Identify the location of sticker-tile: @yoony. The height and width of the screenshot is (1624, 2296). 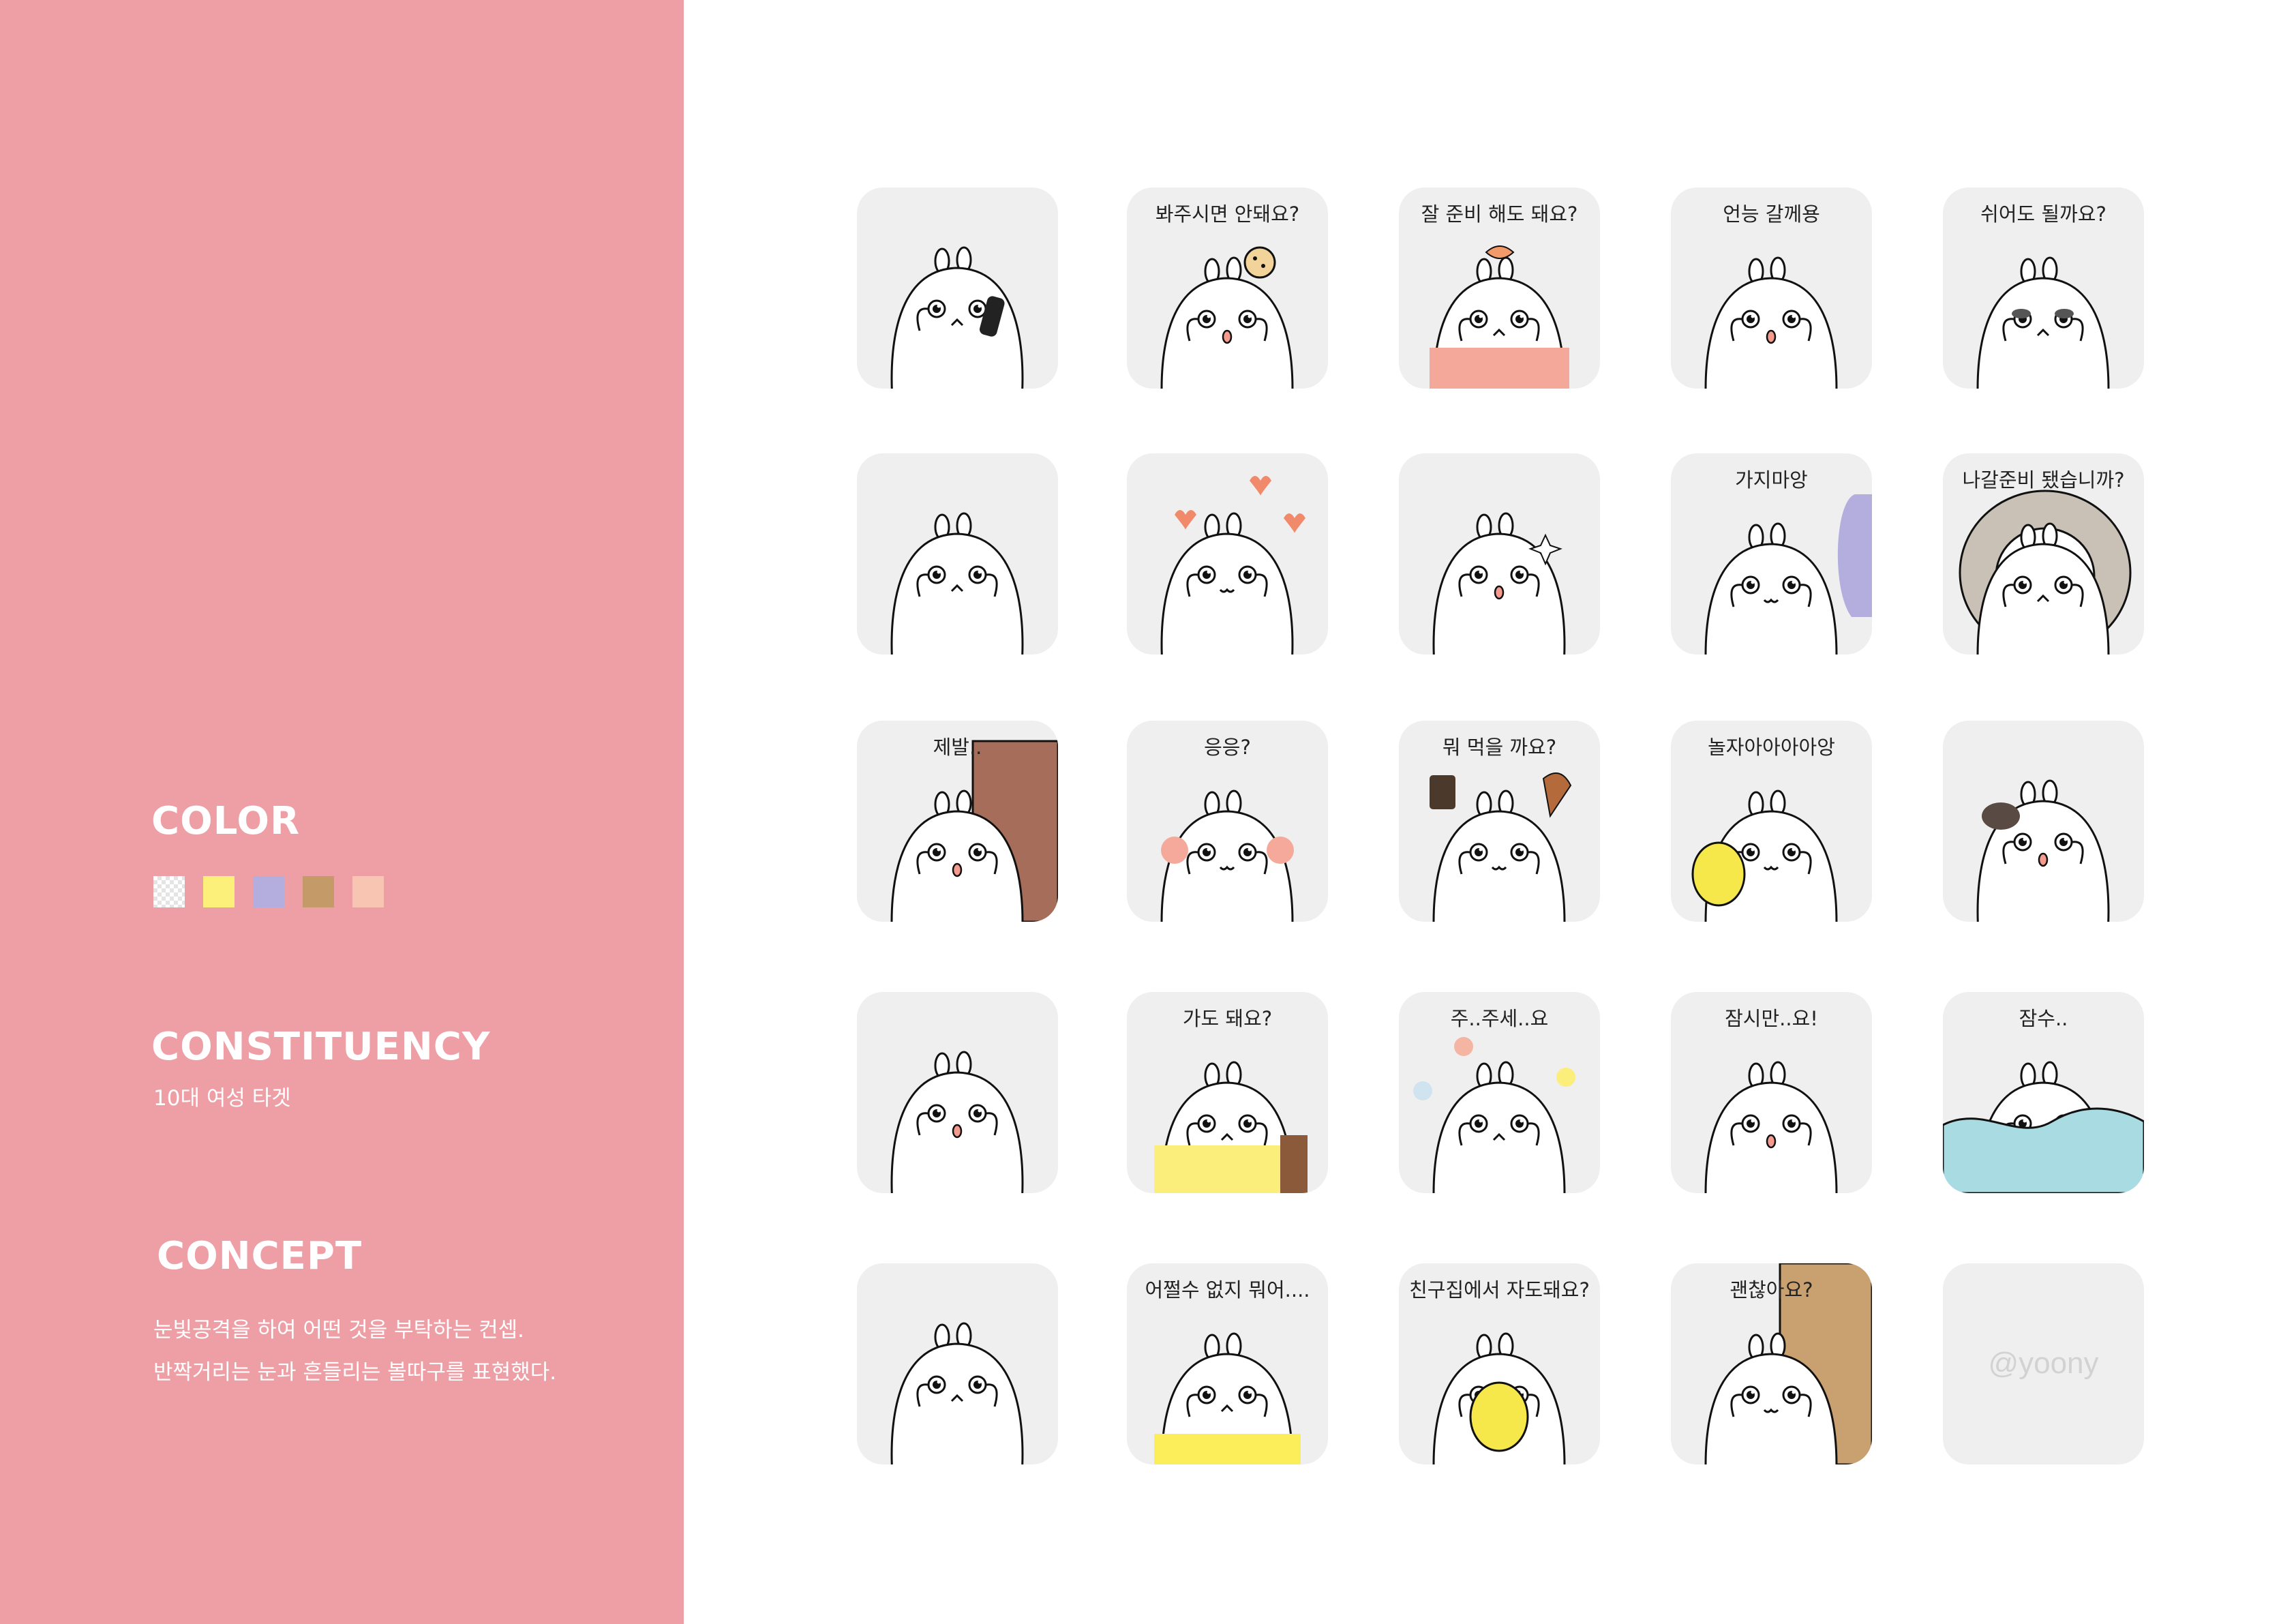
(2043, 1363).